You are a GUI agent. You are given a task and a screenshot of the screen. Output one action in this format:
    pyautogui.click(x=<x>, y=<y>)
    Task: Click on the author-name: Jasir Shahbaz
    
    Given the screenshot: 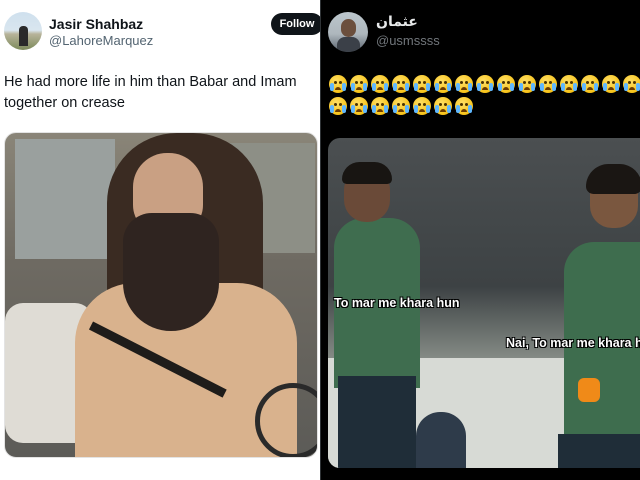 What is the action you would take?
    pyautogui.click(x=96, y=24)
    